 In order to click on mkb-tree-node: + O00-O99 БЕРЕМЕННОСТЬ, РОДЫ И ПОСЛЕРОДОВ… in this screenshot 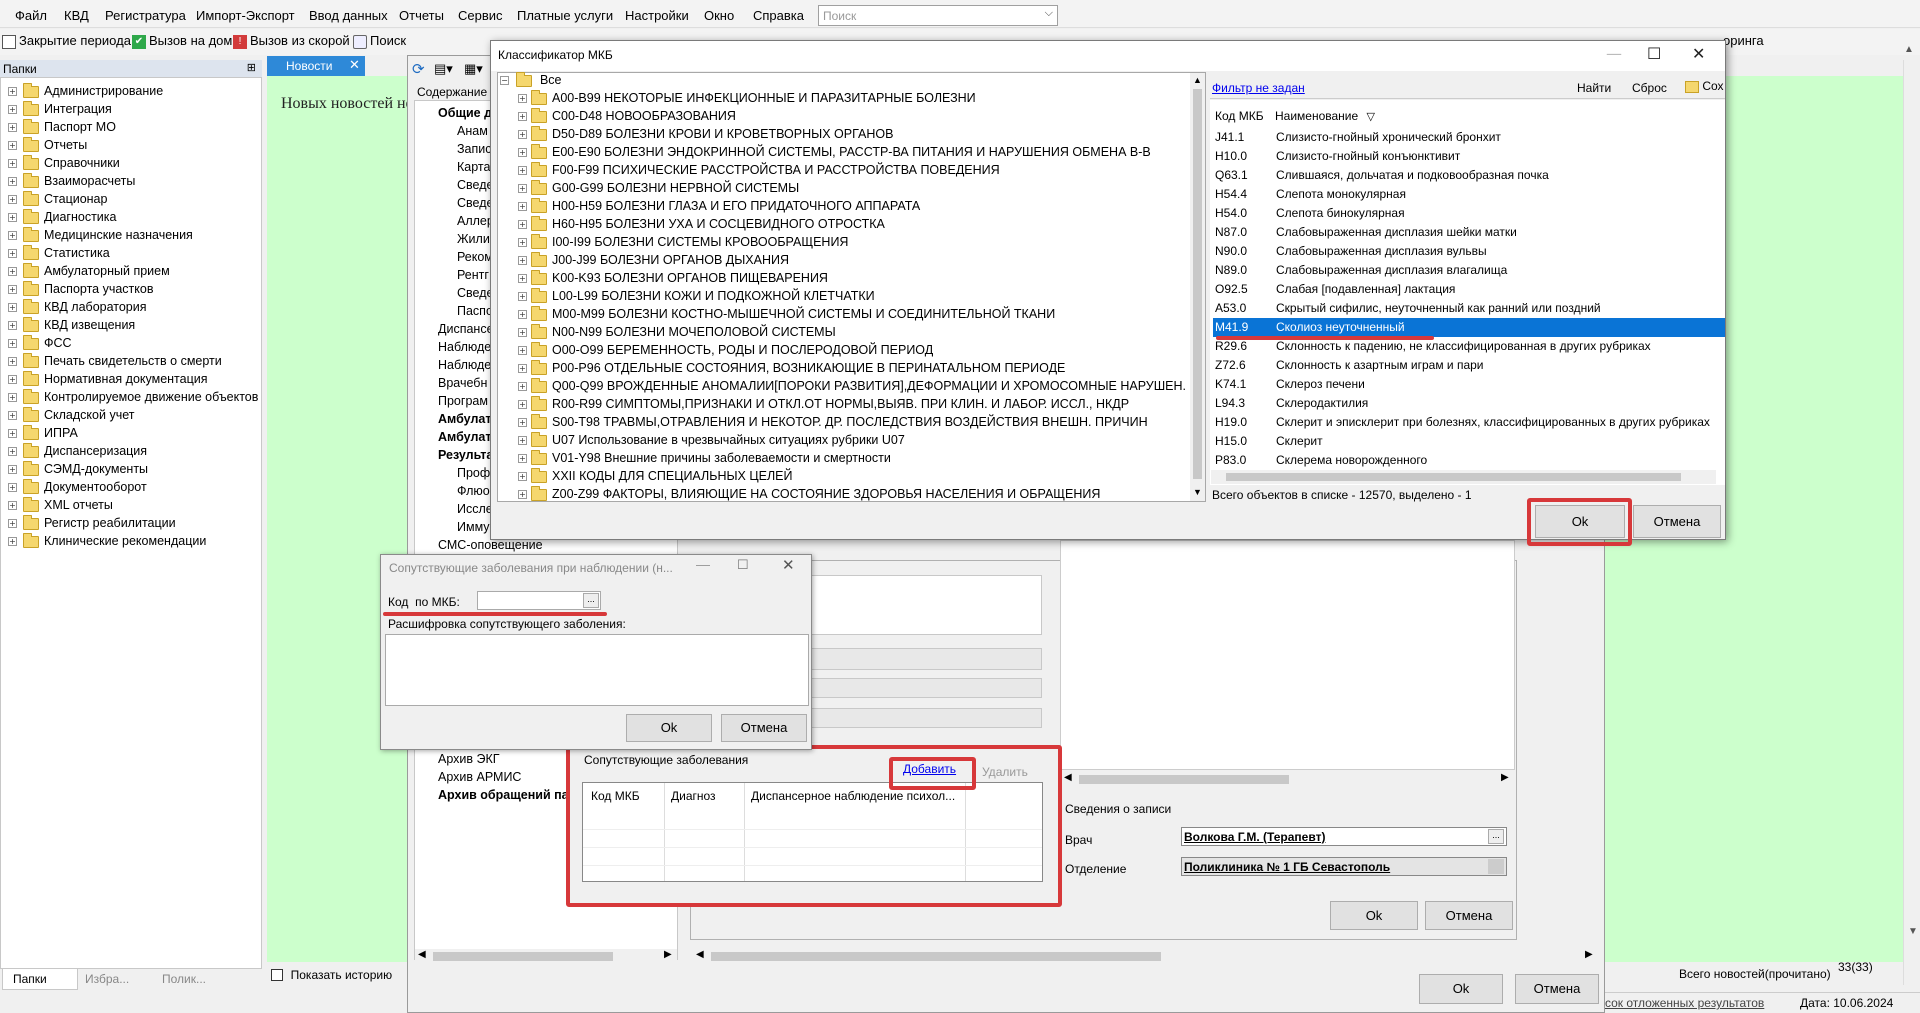, I will do `click(725, 351)`.